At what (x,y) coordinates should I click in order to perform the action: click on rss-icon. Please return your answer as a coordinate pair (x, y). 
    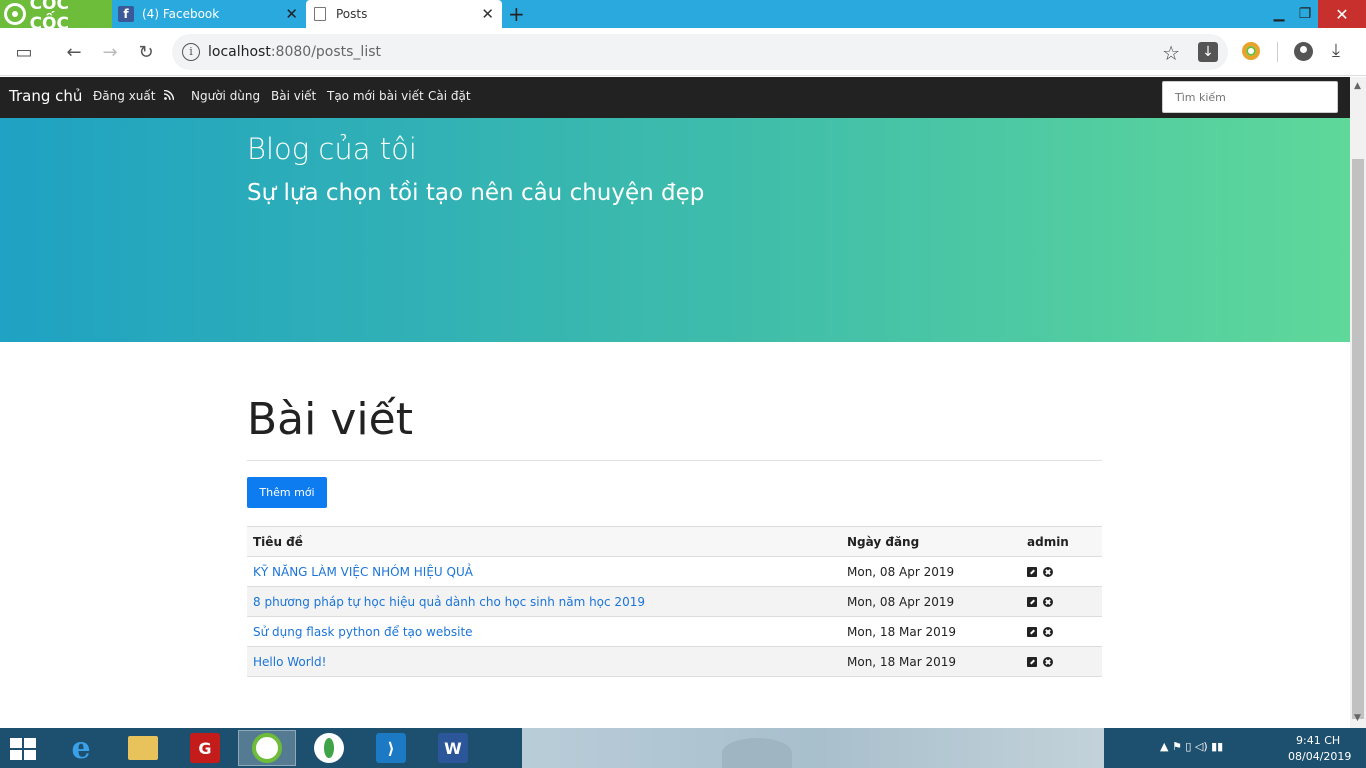
    Looking at the image, I should click on (169, 95).